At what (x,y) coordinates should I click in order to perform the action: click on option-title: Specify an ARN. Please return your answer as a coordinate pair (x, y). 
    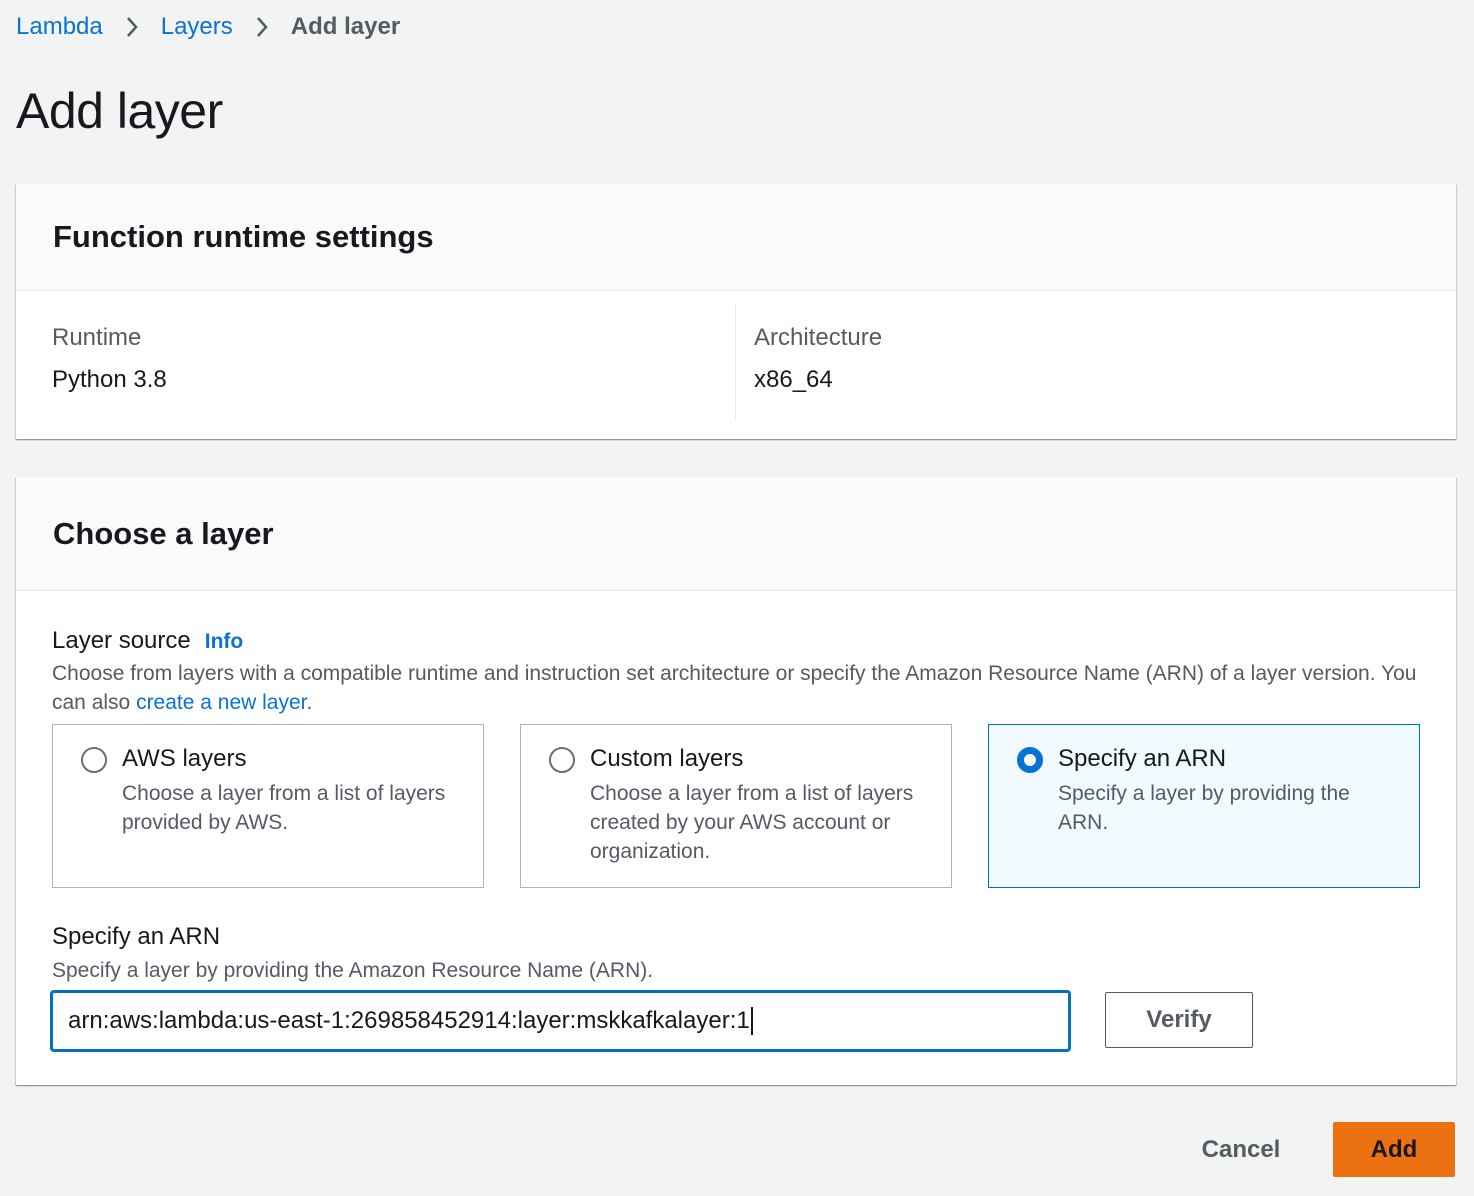
    Looking at the image, I should click on (1142, 758).